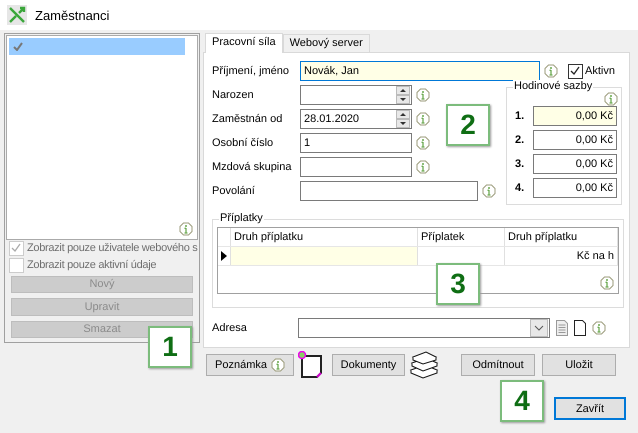 The height and width of the screenshot is (433, 638). I want to click on dialog-button: Uložit, so click(579, 365).